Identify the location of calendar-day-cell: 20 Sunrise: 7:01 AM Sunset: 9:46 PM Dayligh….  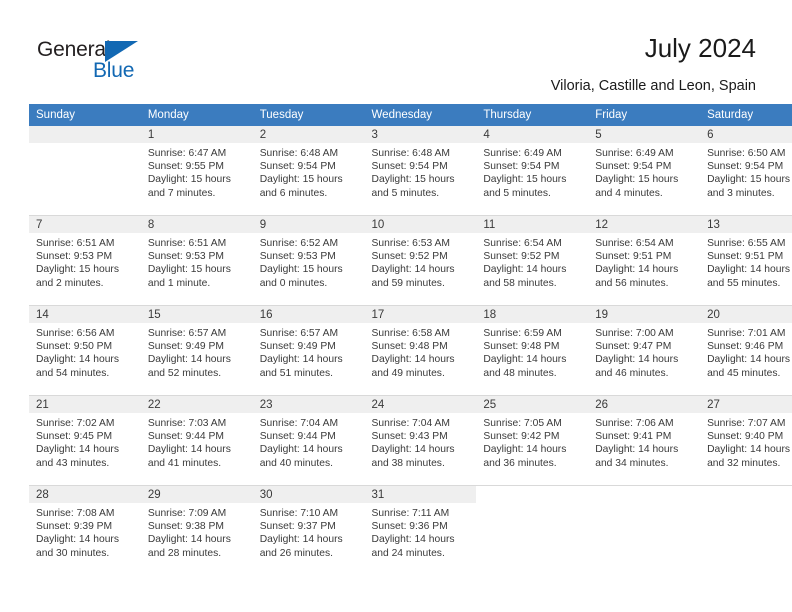
(746, 350).